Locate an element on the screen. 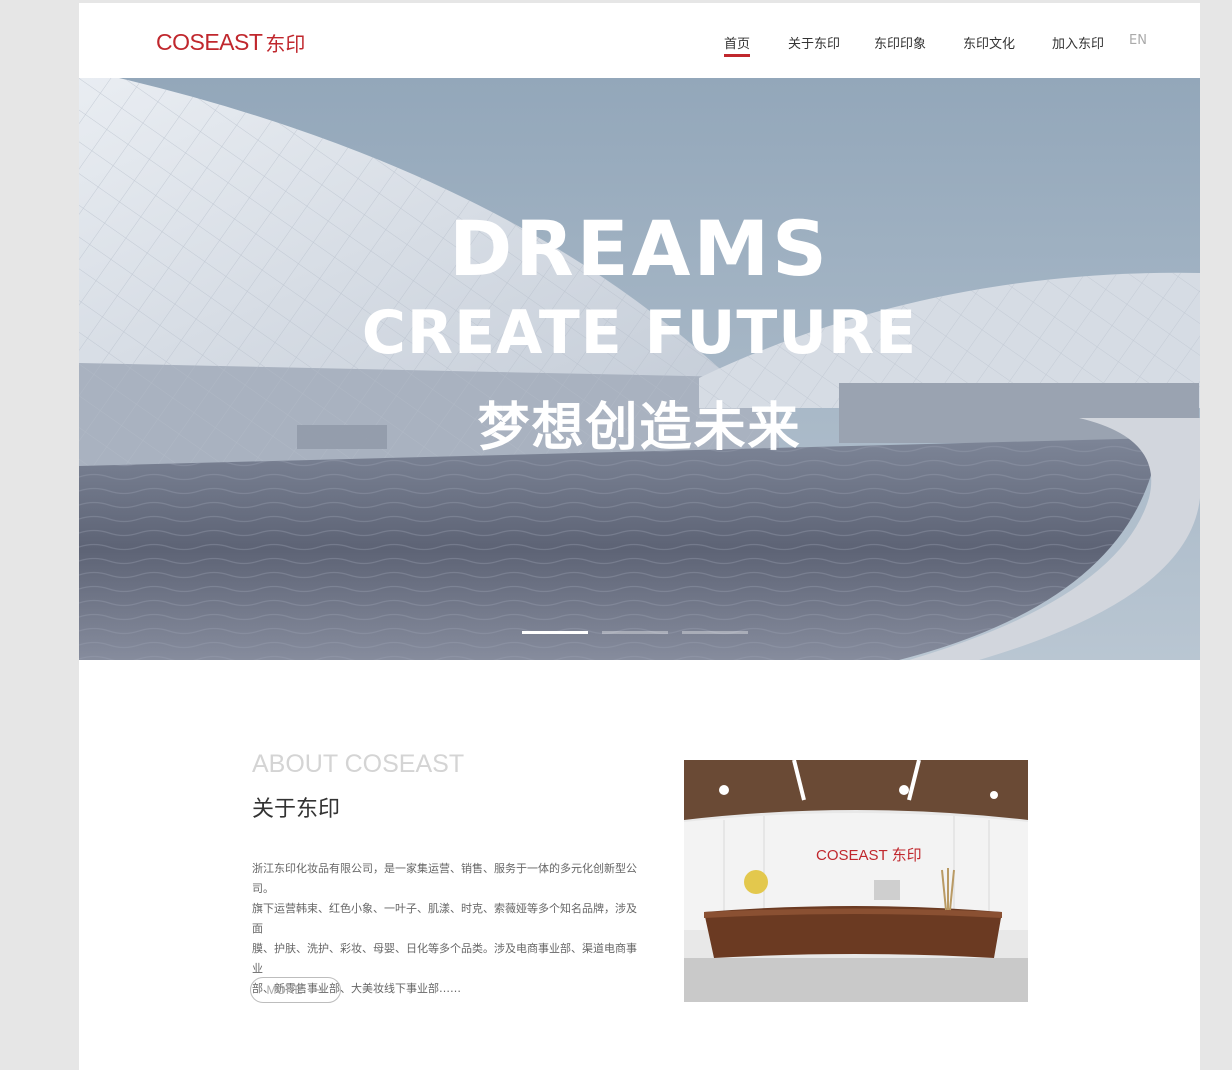 The image size is (1232, 1070). logo-text-en: COSEAST is located at coordinates (209, 41).